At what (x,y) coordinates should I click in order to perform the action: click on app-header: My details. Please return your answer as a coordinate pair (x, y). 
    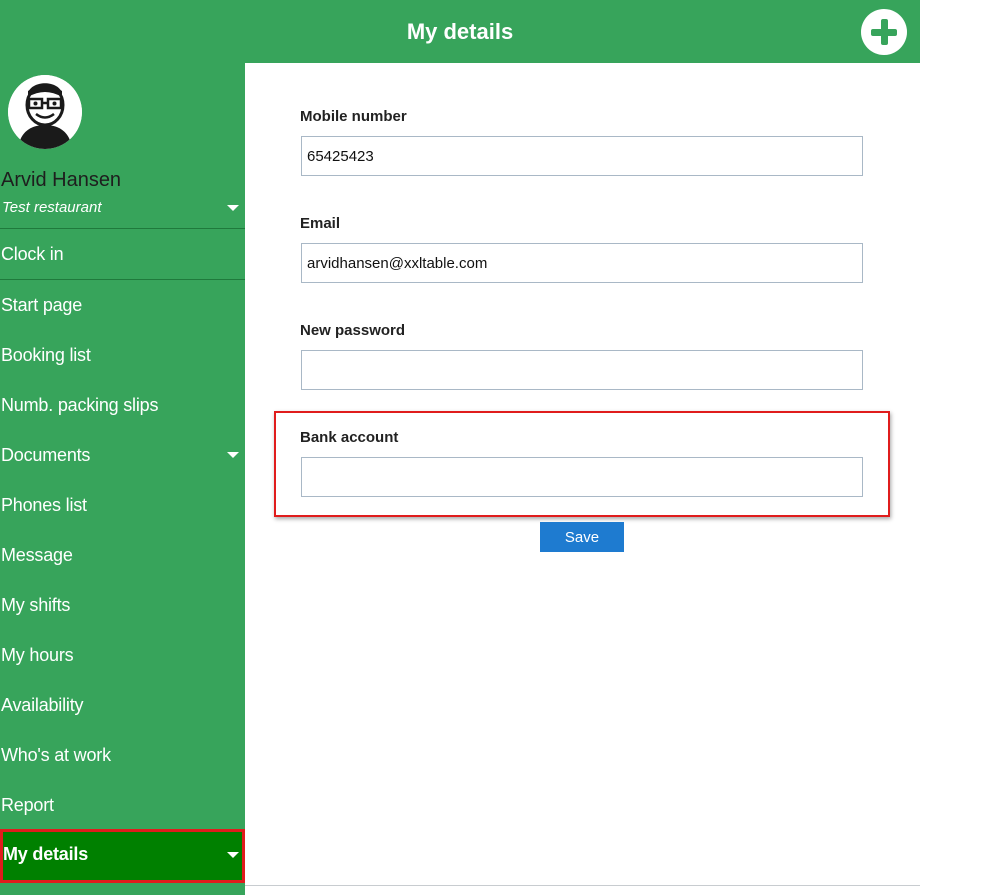
    Looking at the image, I should click on (460, 31).